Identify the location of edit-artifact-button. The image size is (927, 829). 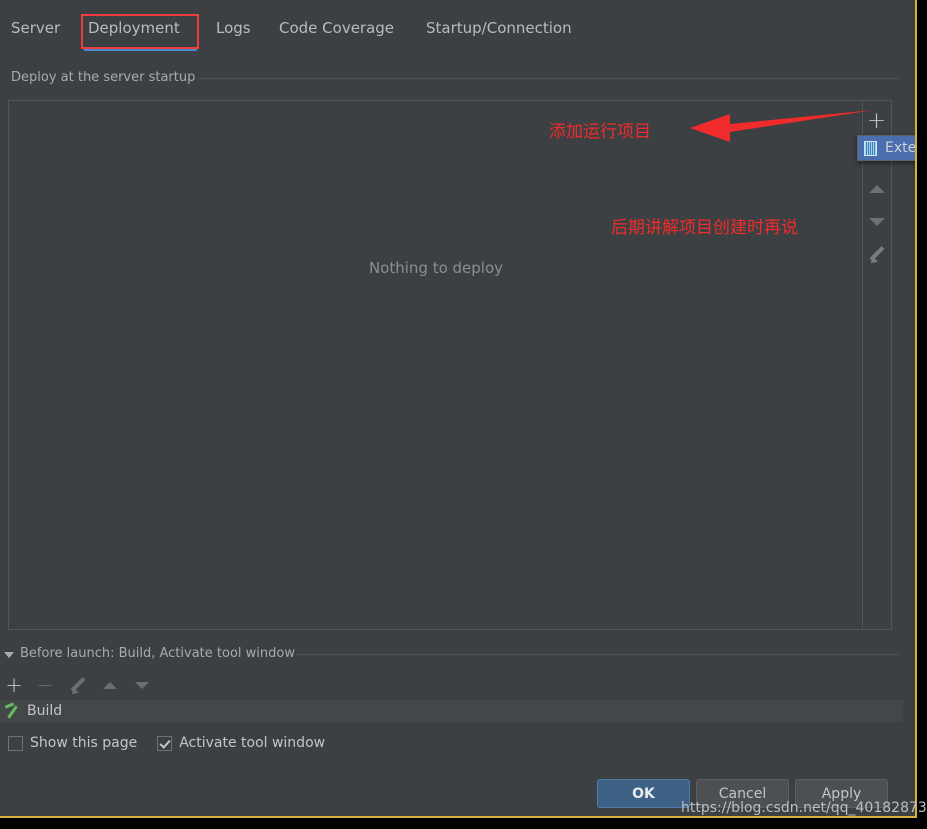
(876, 255).